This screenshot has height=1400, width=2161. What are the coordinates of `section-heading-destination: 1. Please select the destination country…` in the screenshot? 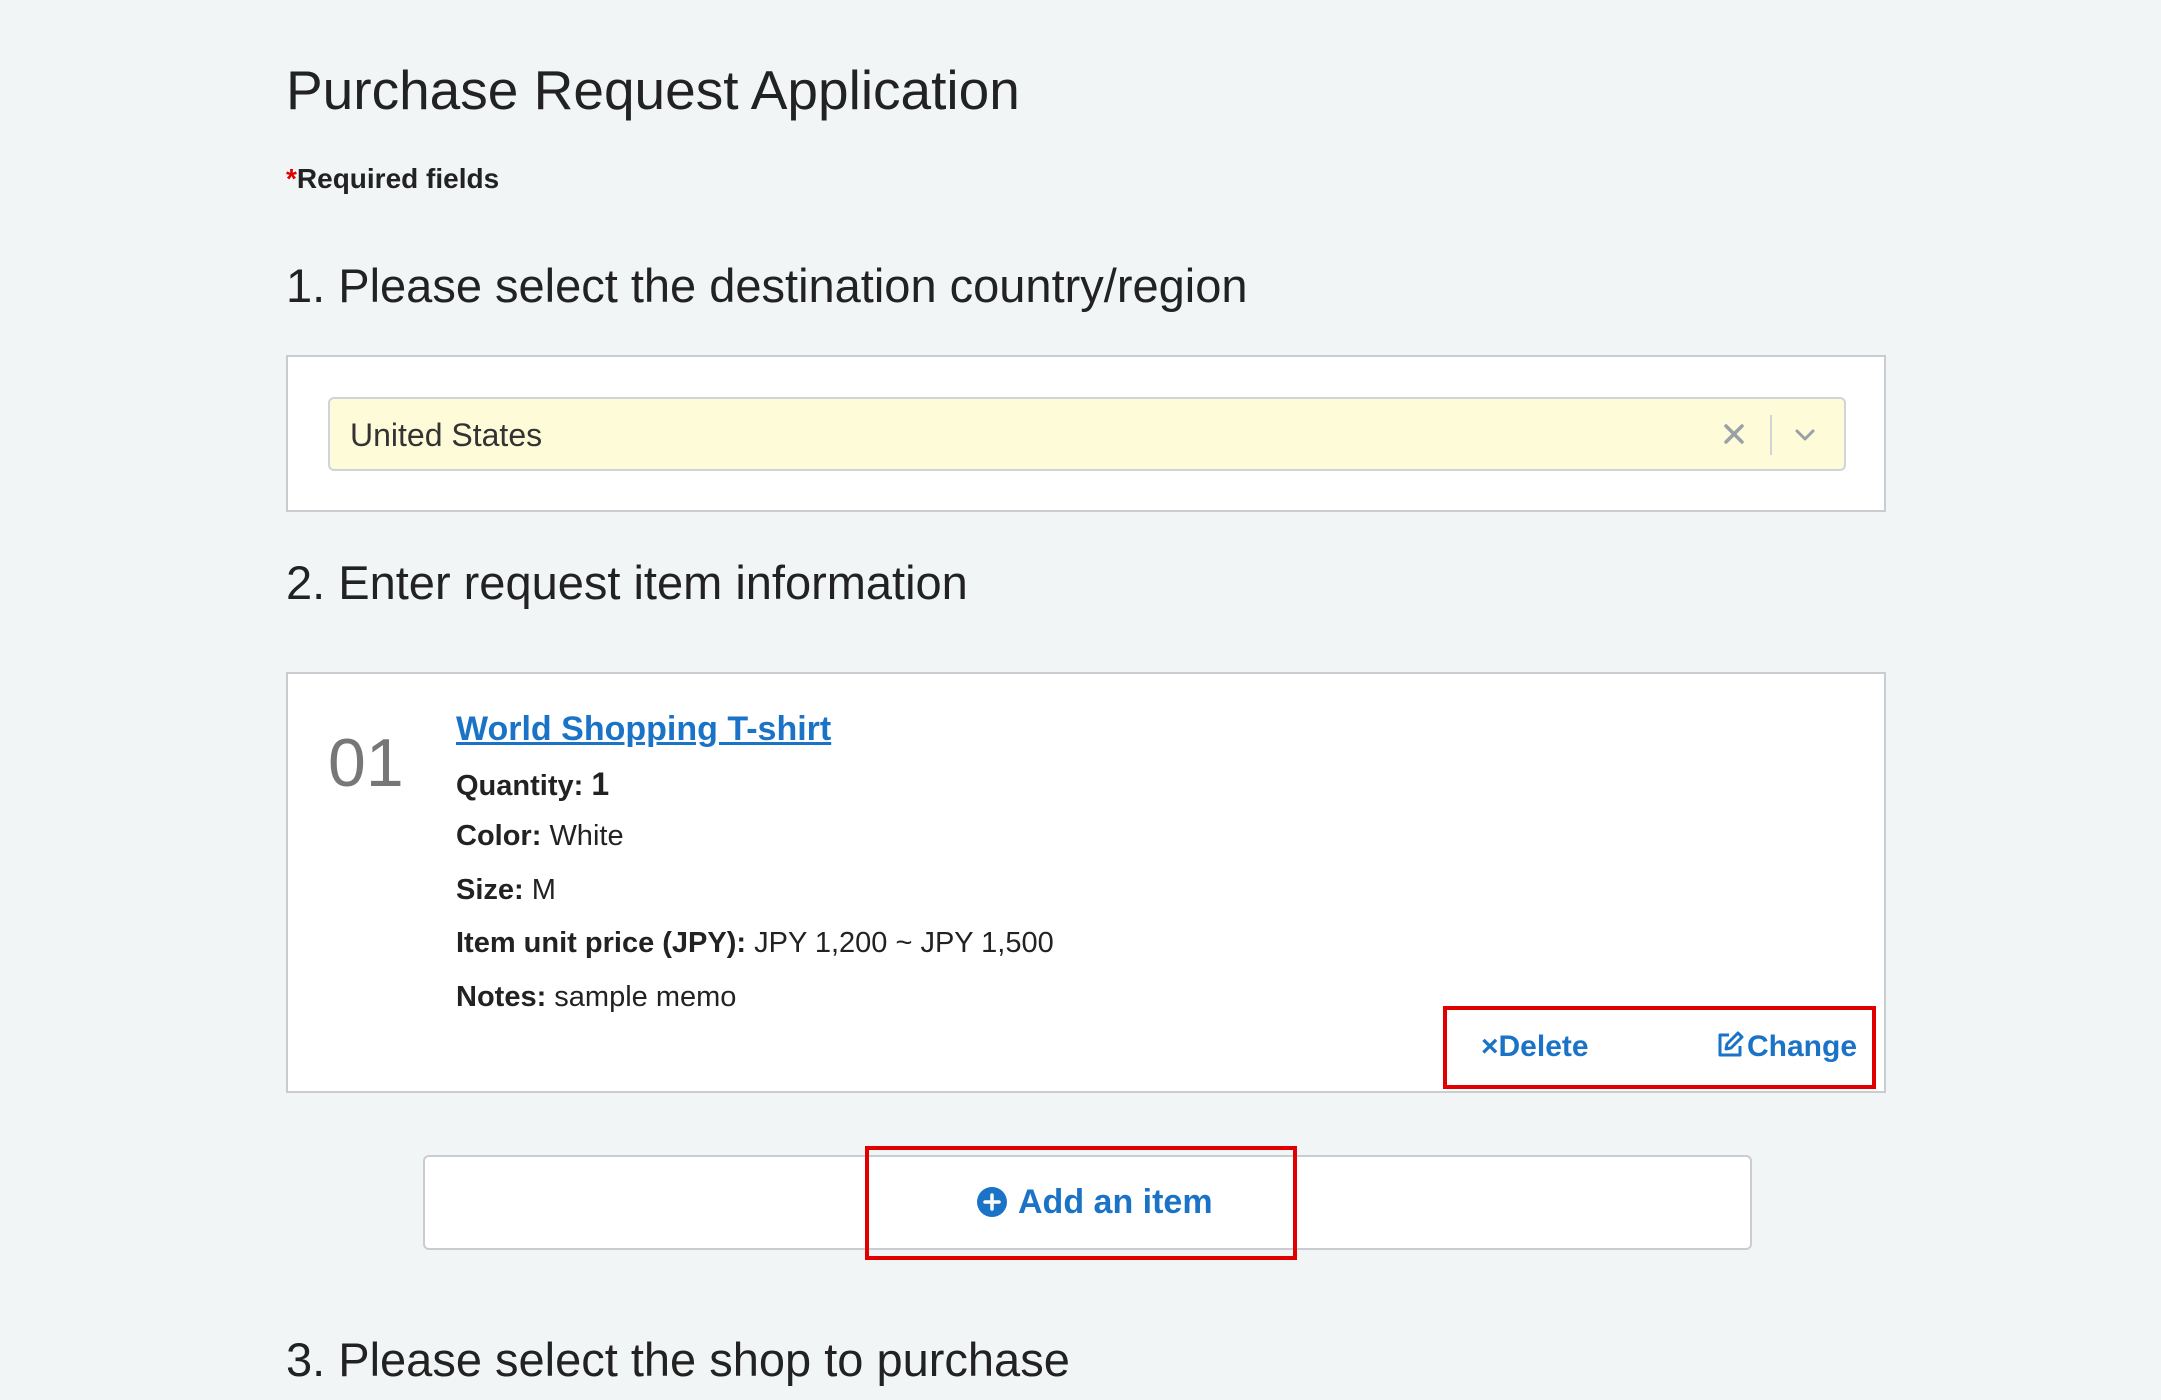 It's located at (767, 285).